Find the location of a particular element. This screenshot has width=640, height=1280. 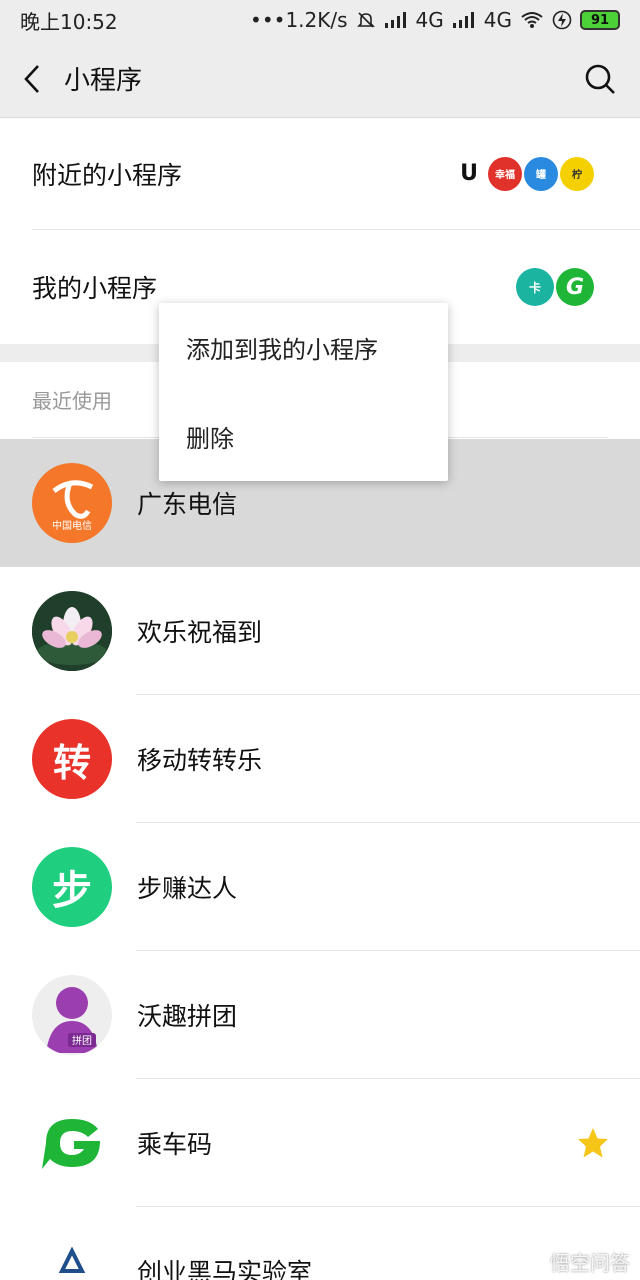

page-title: 小程序 is located at coordinates (103, 81).